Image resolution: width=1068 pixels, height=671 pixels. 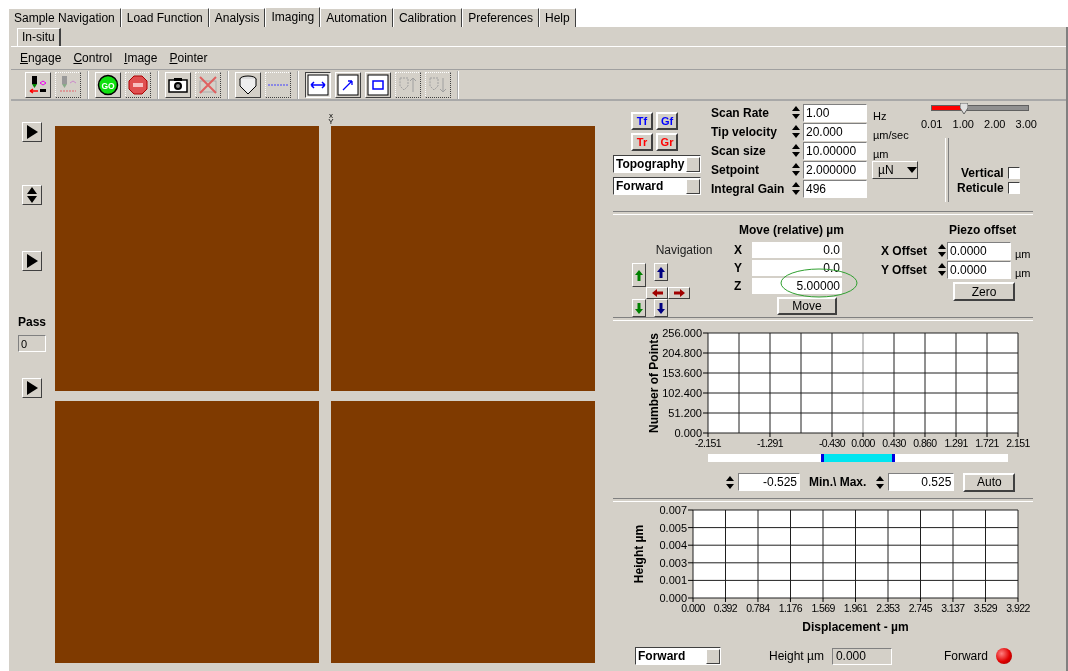 What do you see at coordinates (642, 121) in the screenshot?
I see `trace-button: Tf` at bounding box center [642, 121].